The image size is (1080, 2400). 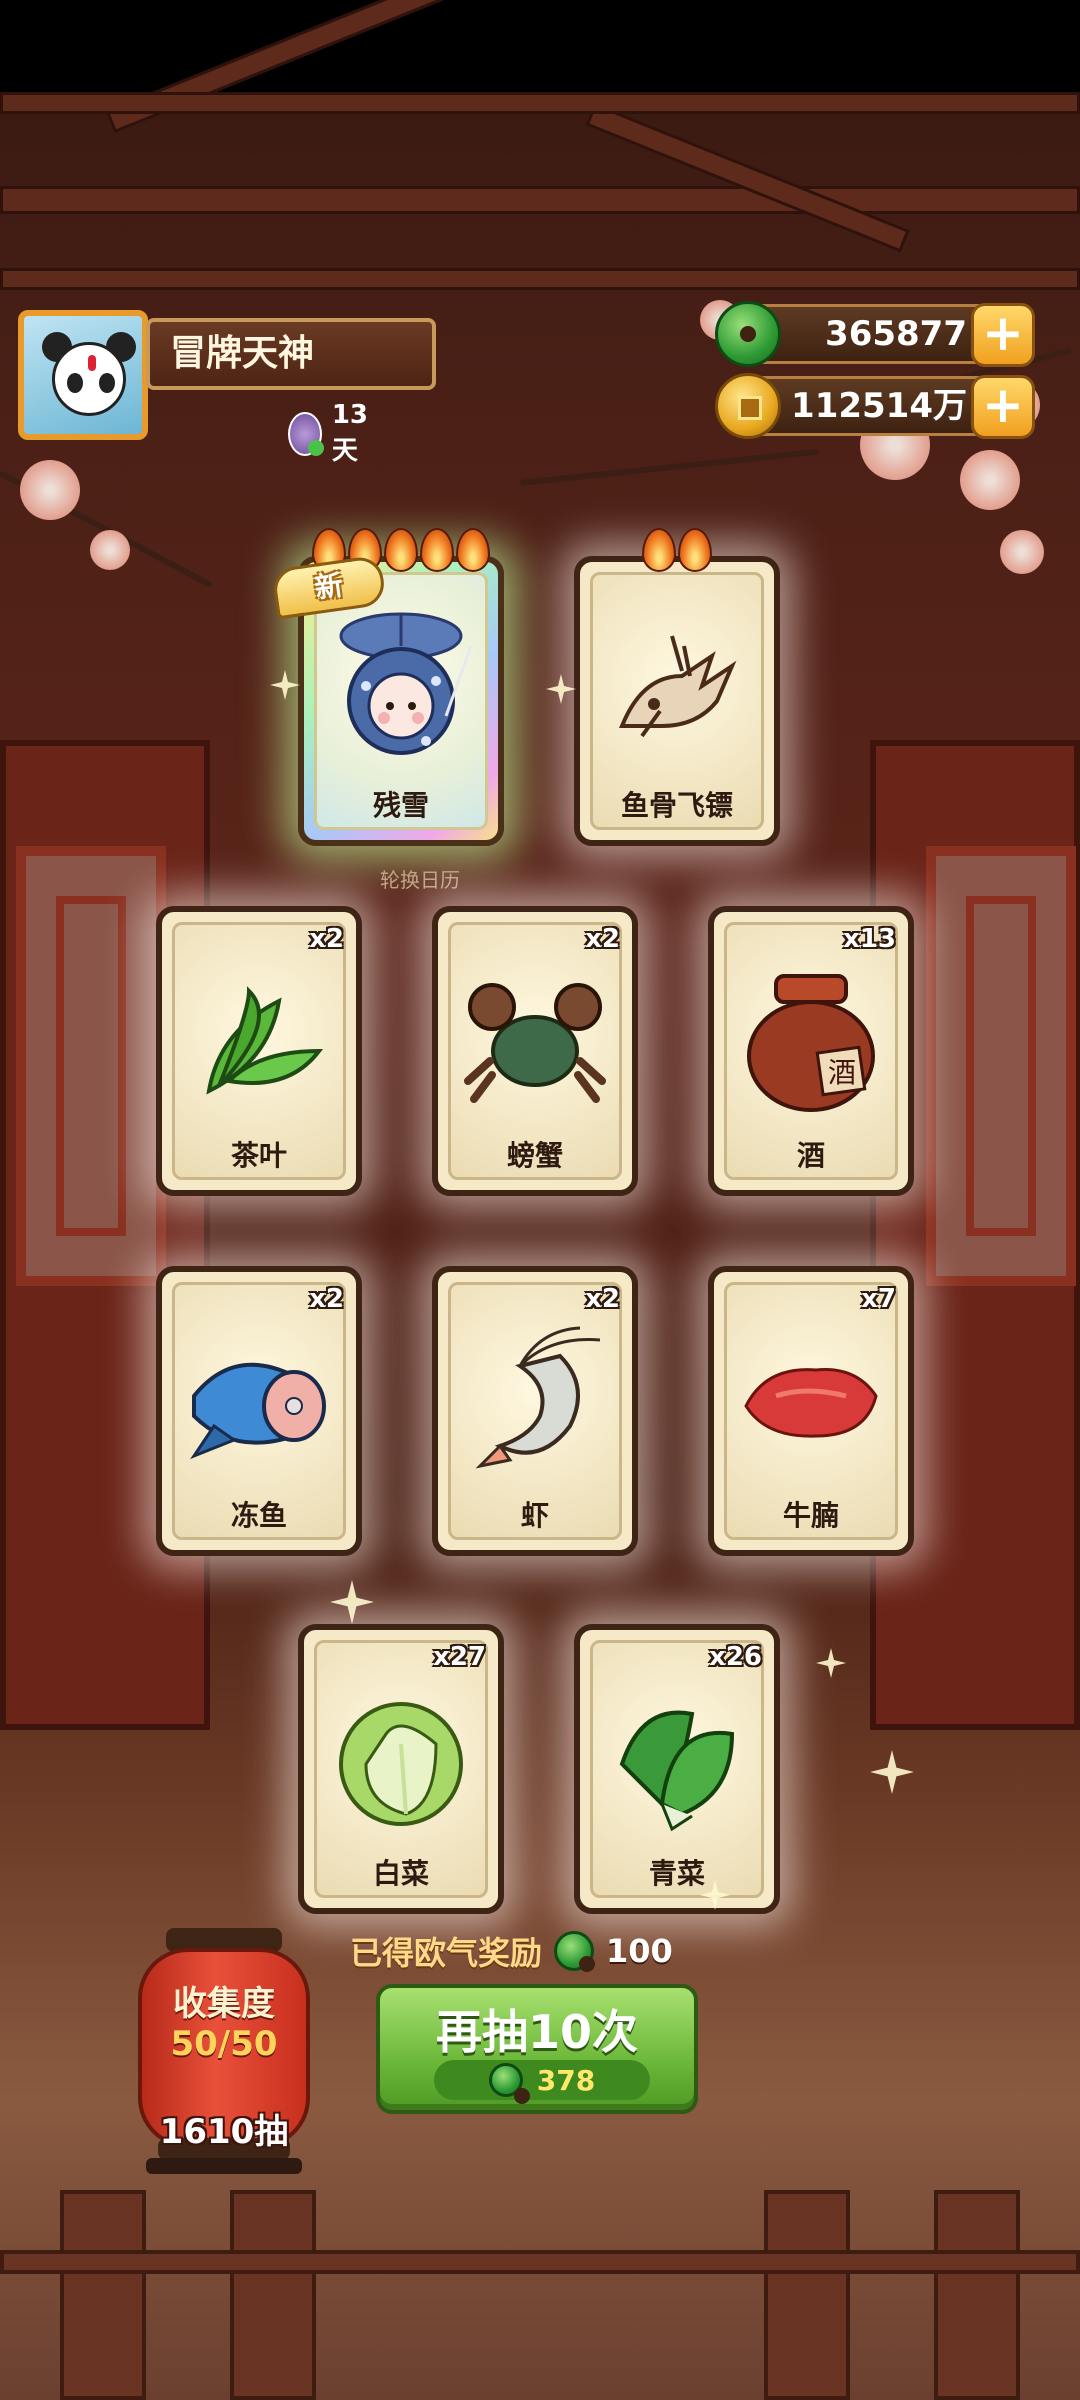 I want to click on card-frozen-fish: x2 冻鱼, so click(x=259, y=1411).